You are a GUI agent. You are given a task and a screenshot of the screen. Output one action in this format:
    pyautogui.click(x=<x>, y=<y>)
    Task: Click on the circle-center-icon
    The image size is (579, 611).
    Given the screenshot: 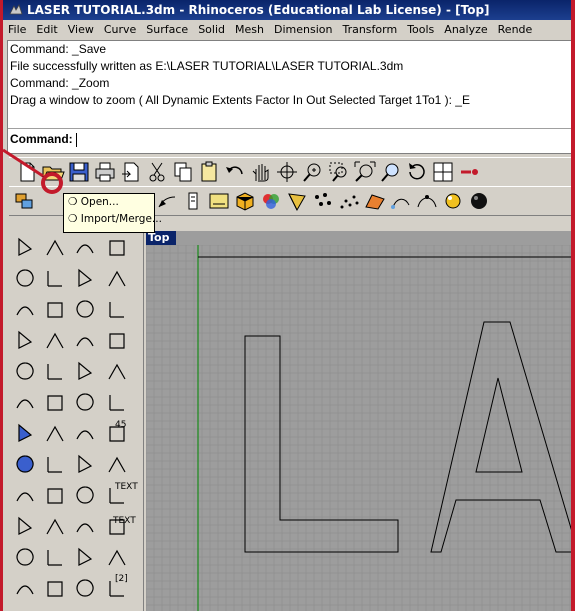 What is the action you would take?
    pyautogui.click(x=85, y=309)
    